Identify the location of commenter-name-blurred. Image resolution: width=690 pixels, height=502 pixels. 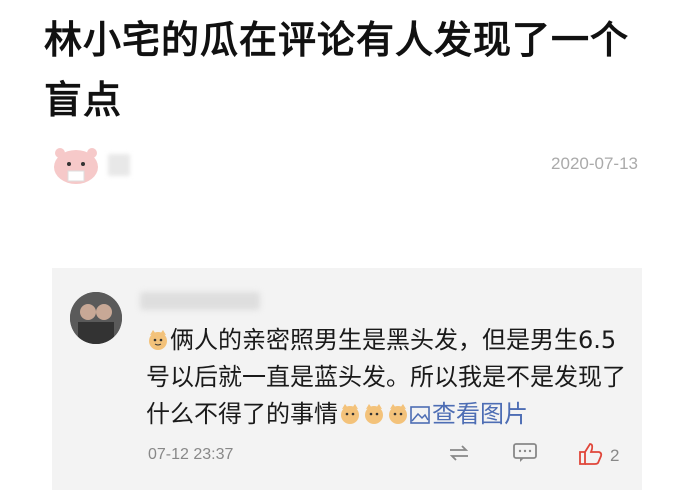
(200, 301).